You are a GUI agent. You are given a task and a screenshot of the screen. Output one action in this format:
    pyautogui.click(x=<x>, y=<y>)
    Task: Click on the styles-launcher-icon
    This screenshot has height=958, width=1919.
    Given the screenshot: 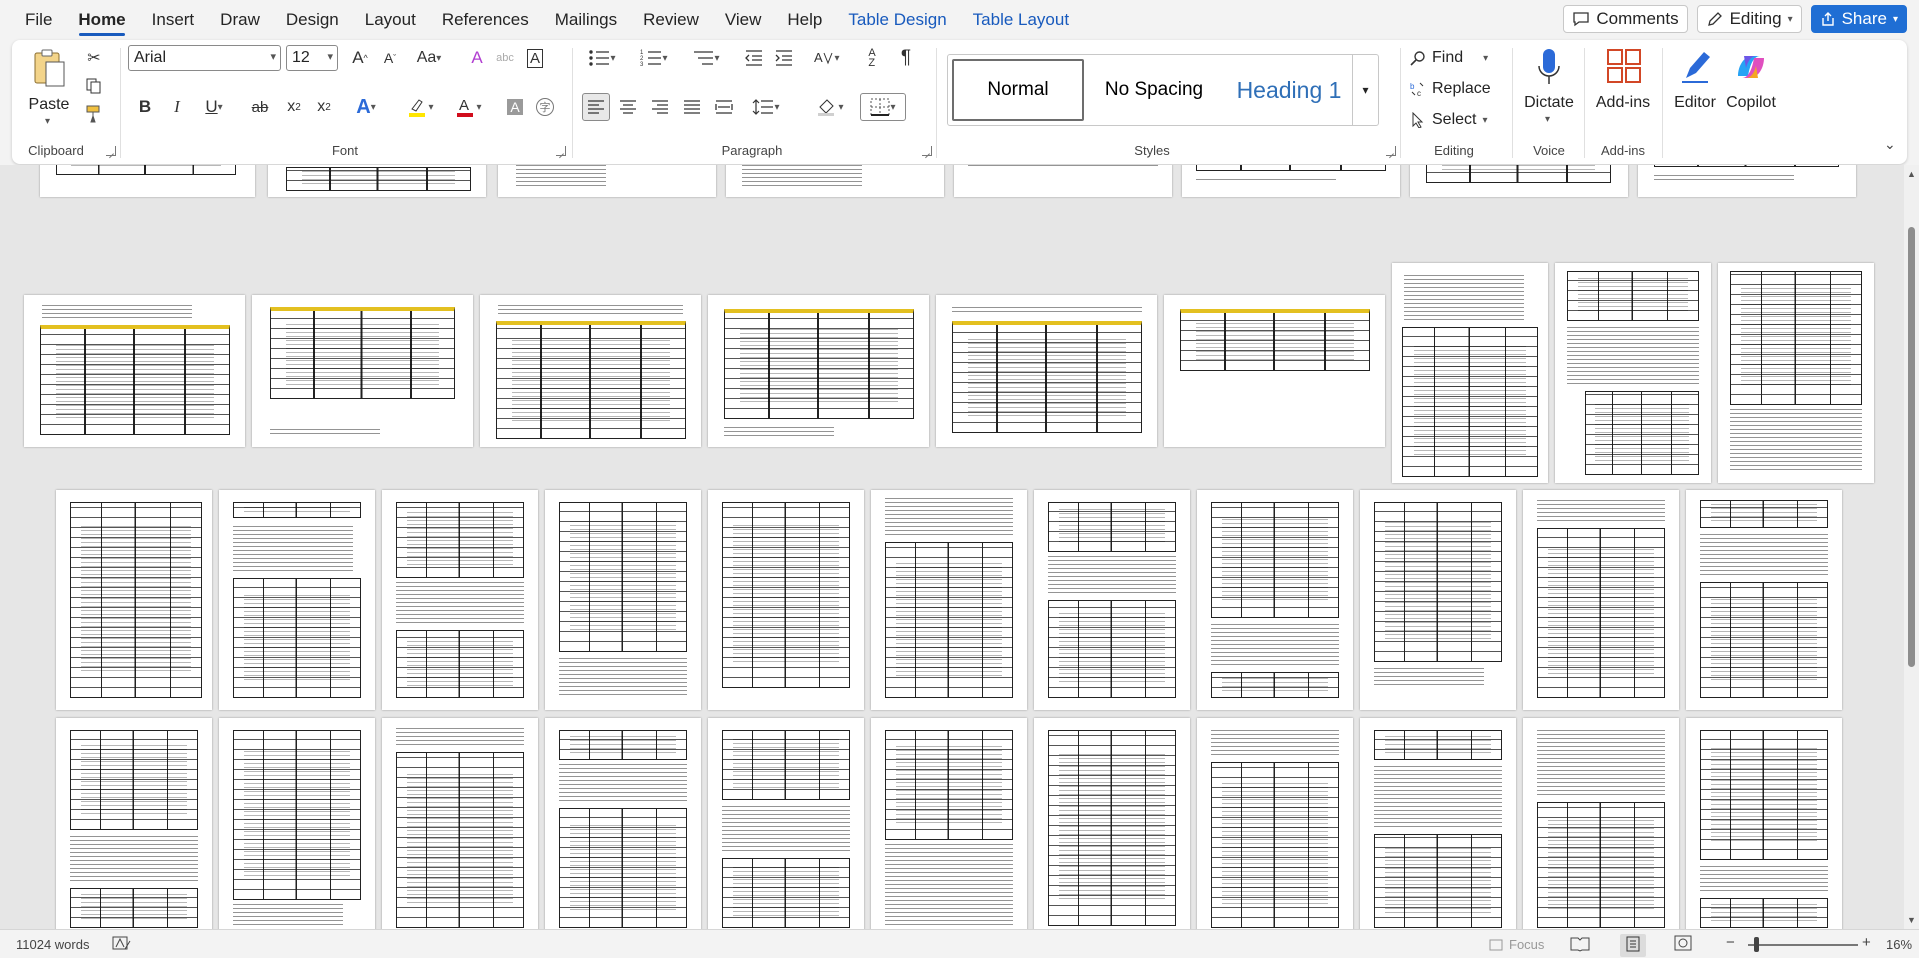 What is the action you would take?
    pyautogui.click(x=1391, y=151)
    